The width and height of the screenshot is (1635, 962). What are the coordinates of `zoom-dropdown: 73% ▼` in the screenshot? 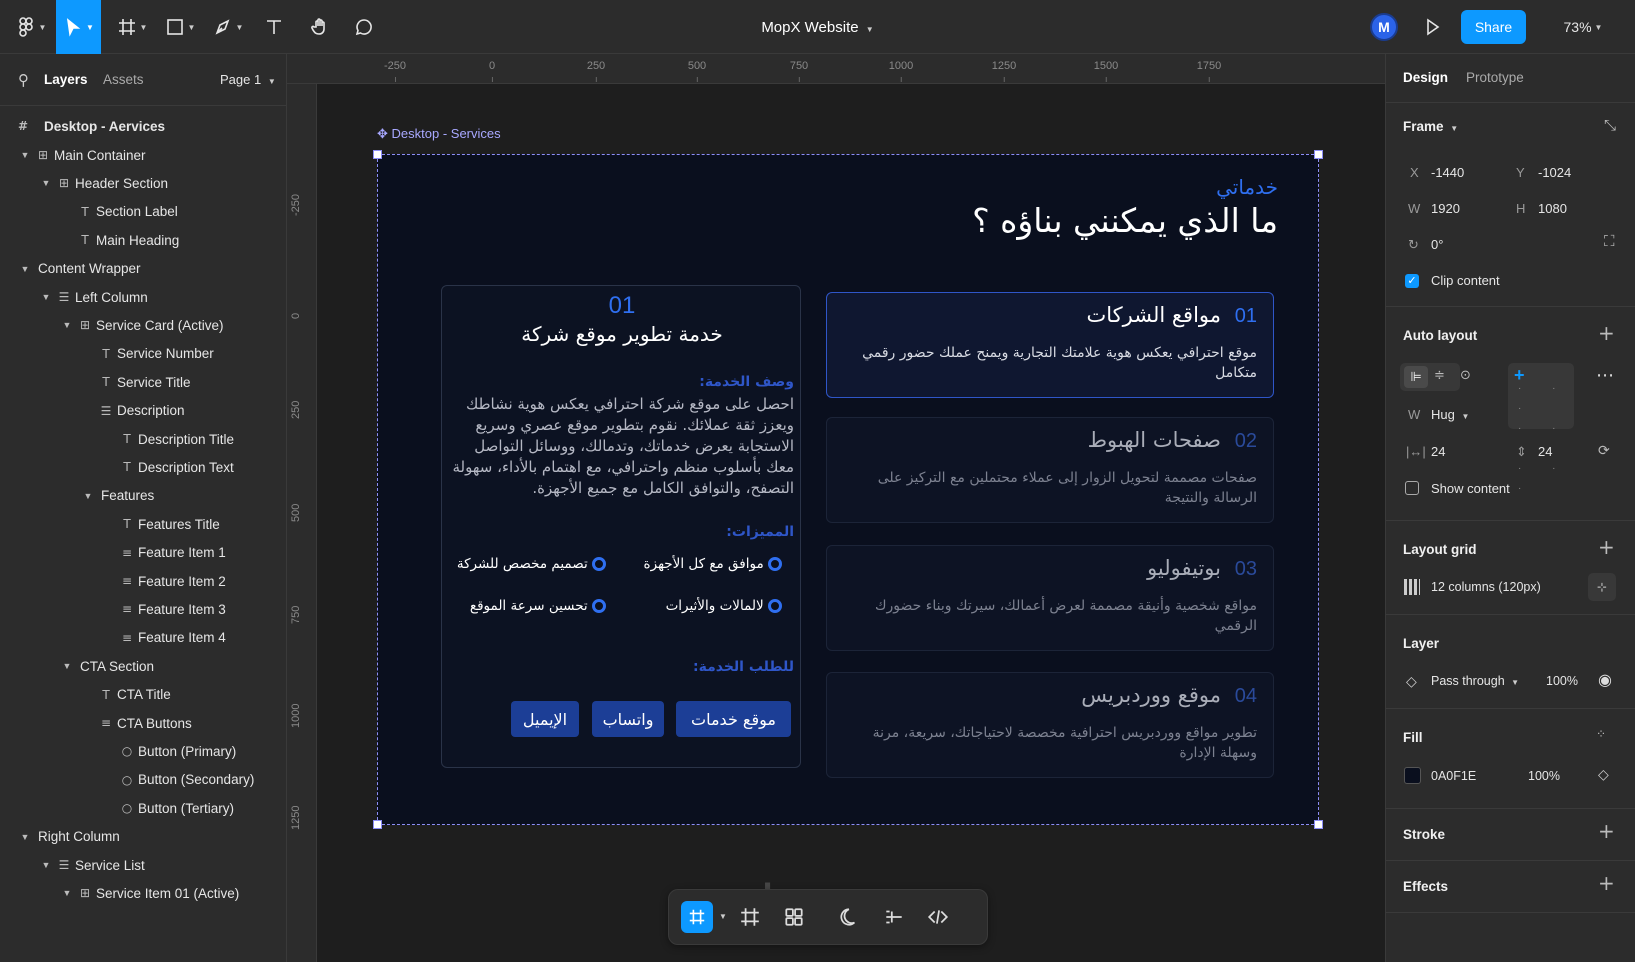 It's located at (1583, 27).